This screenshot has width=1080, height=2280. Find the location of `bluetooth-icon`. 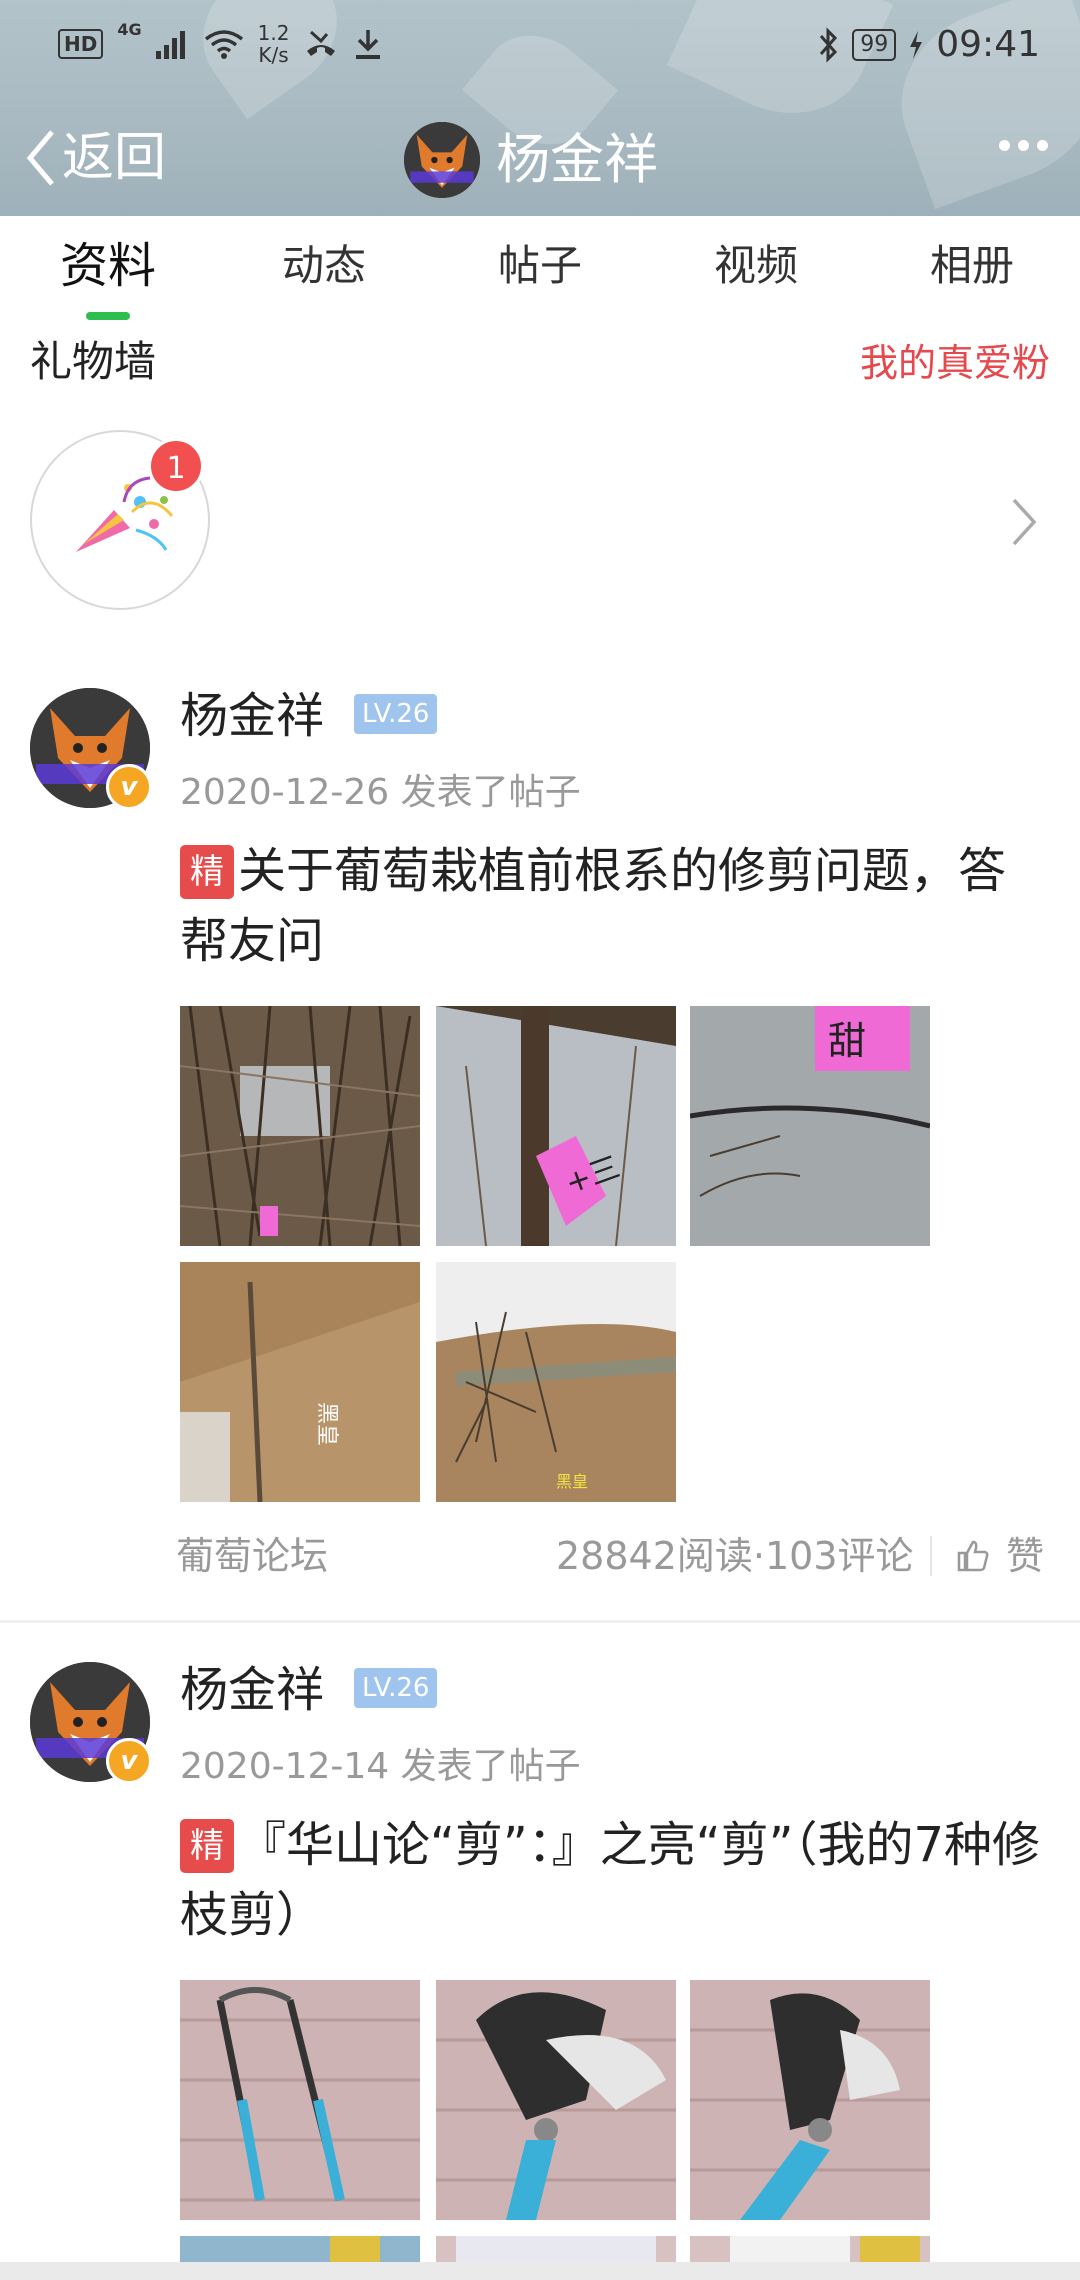

bluetooth-icon is located at coordinates (829, 45).